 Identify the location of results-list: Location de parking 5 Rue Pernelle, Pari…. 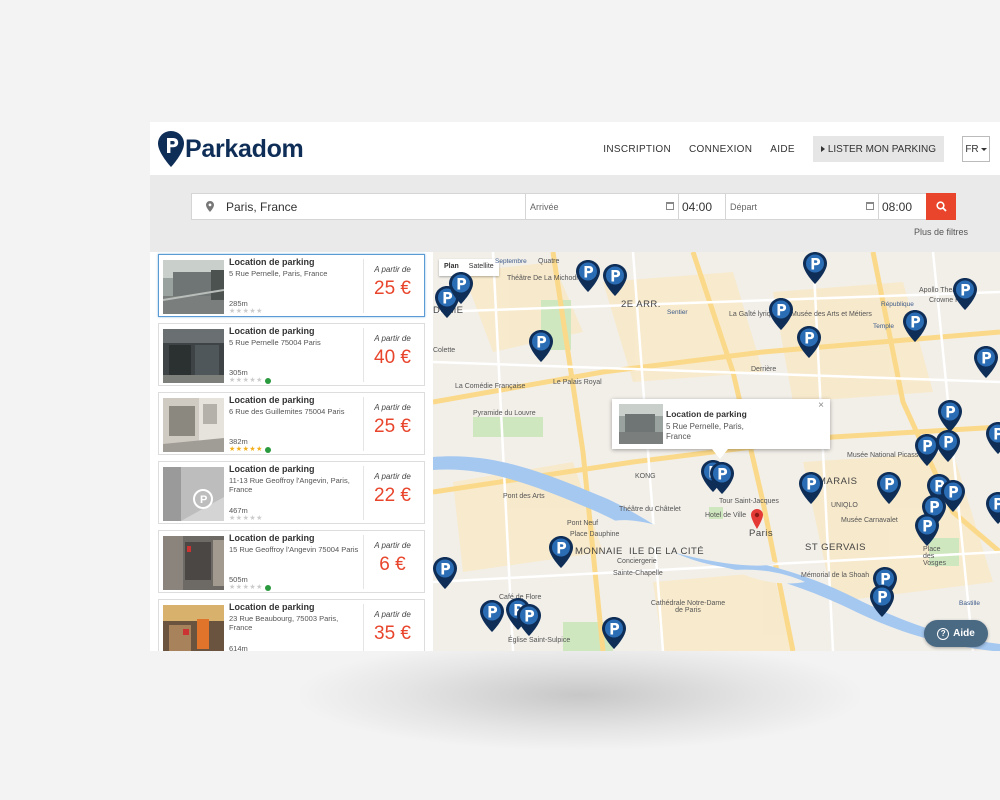
(291, 451).